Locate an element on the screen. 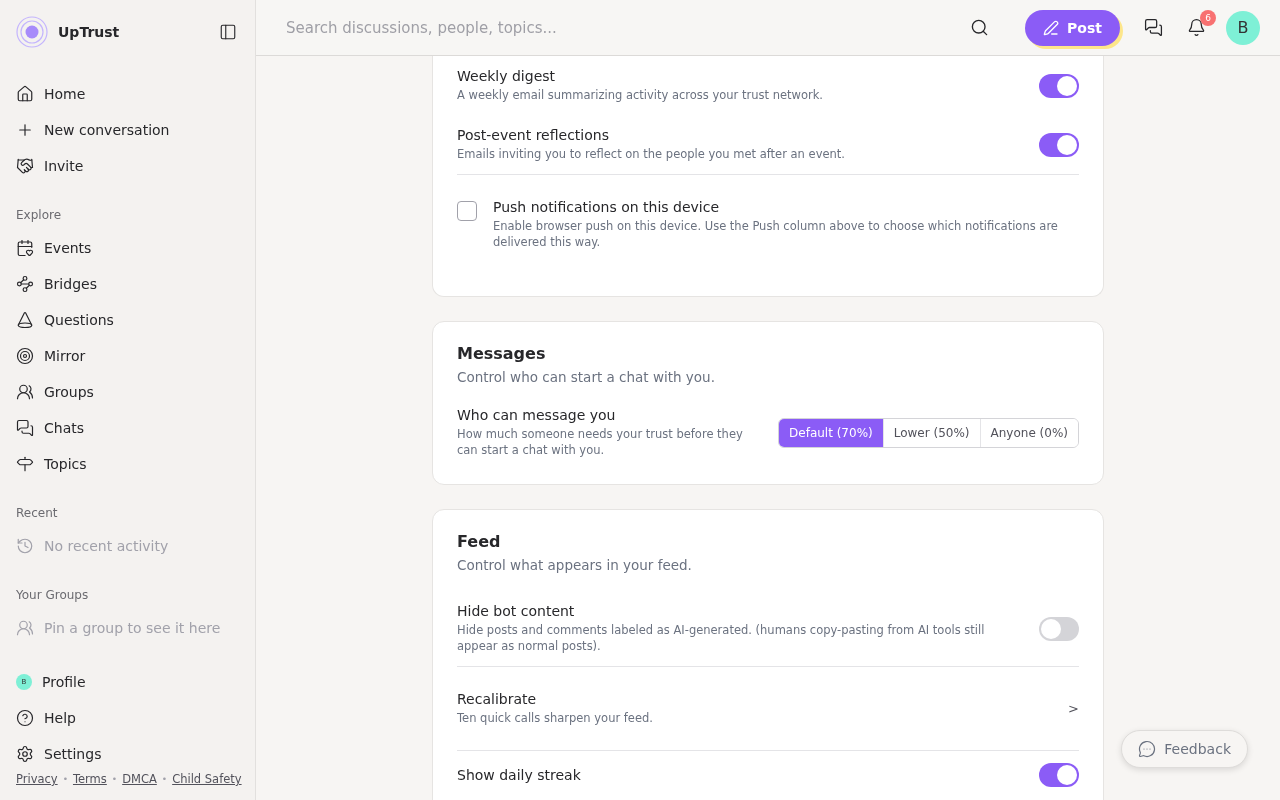 The height and width of the screenshot is (800, 1280). setting-description: Ten quick calls sharpen your feed. is located at coordinates (555, 718).